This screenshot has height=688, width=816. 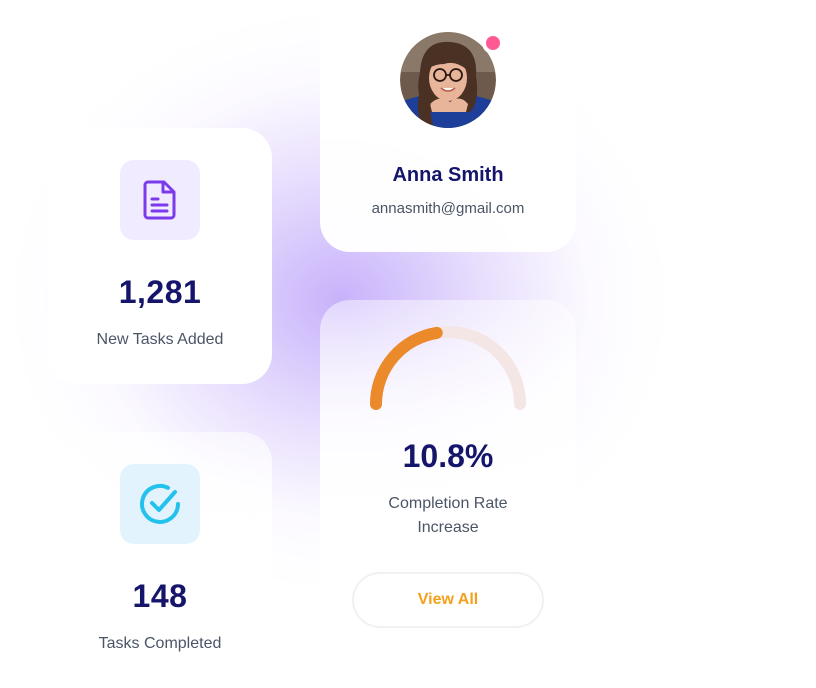 What do you see at coordinates (160, 292) in the screenshot?
I see `tasks-added-count: 1,281` at bounding box center [160, 292].